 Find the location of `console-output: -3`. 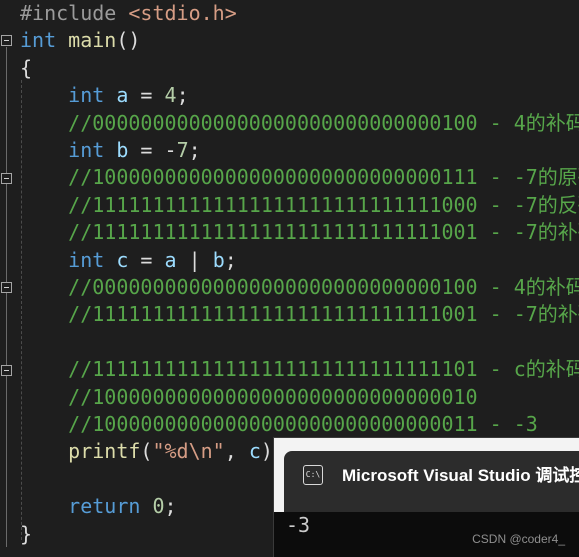

console-output: -3 is located at coordinates (298, 525).